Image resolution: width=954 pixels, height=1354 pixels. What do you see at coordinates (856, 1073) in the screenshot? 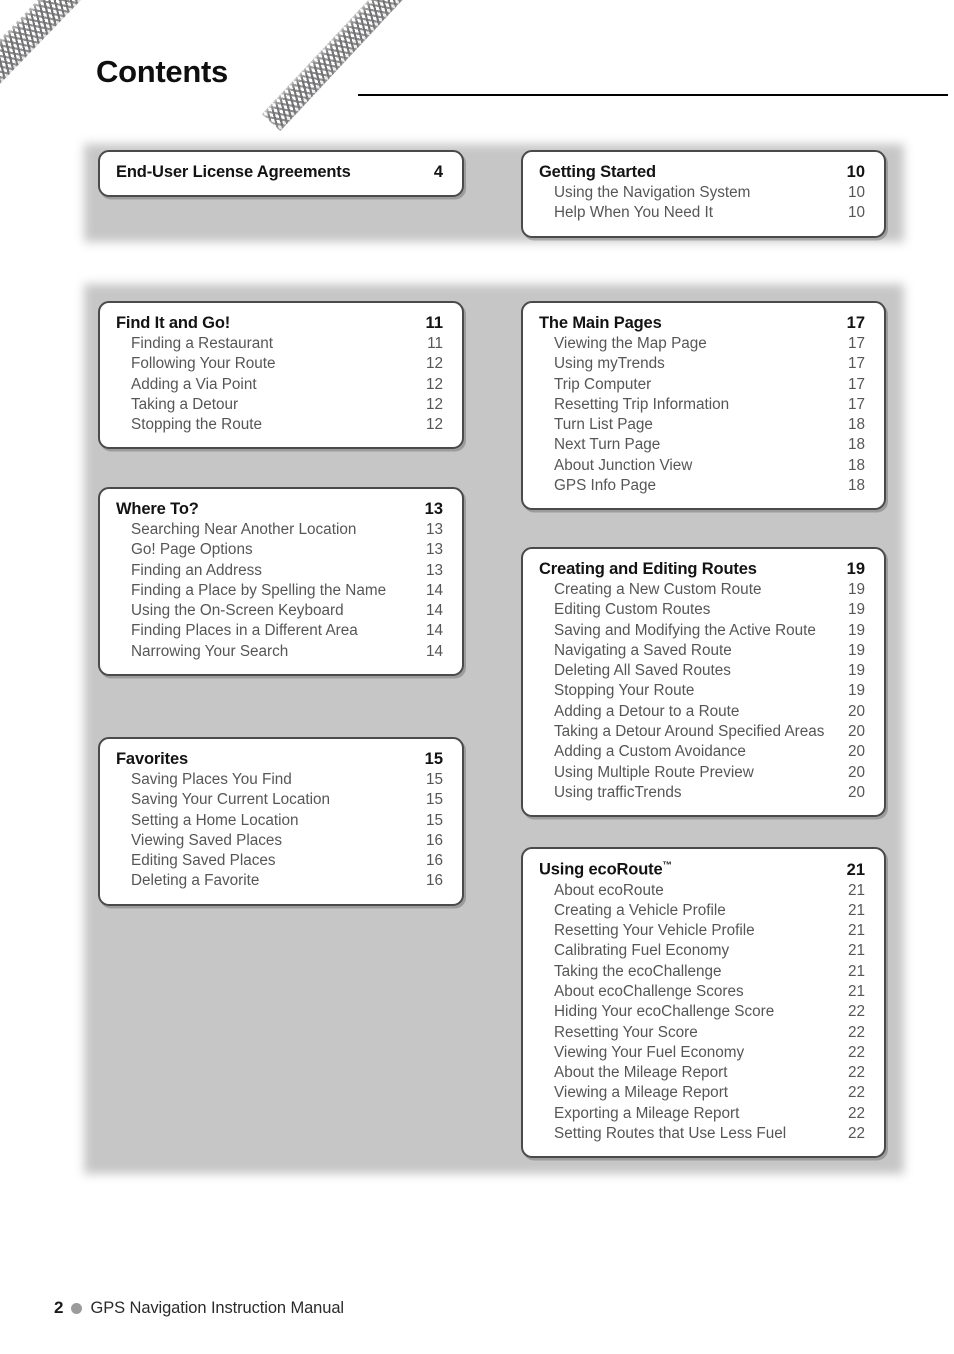
I see `toc-entry-page-number: 22` at bounding box center [856, 1073].